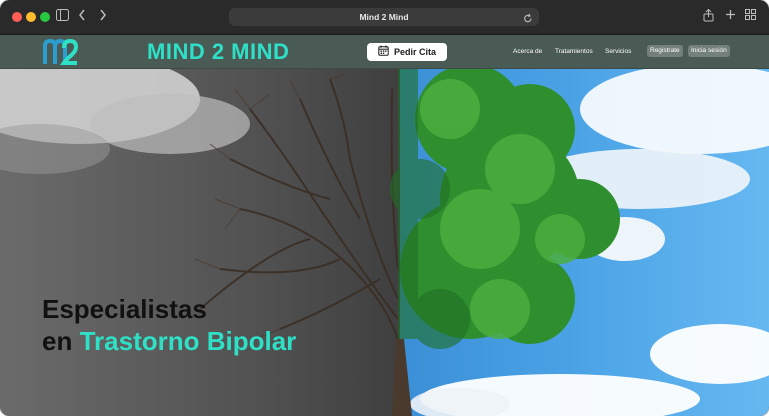 The height and width of the screenshot is (416, 769). What do you see at coordinates (708, 15) in the screenshot?
I see `share-icon` at bounding box center [708, 15].